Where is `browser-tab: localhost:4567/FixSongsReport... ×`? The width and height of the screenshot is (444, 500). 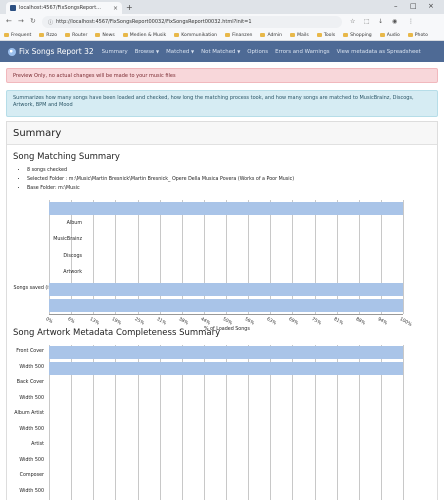
browser-tab: localhost:4567/FixSongsReport... × is located at coordinates (64, 8).